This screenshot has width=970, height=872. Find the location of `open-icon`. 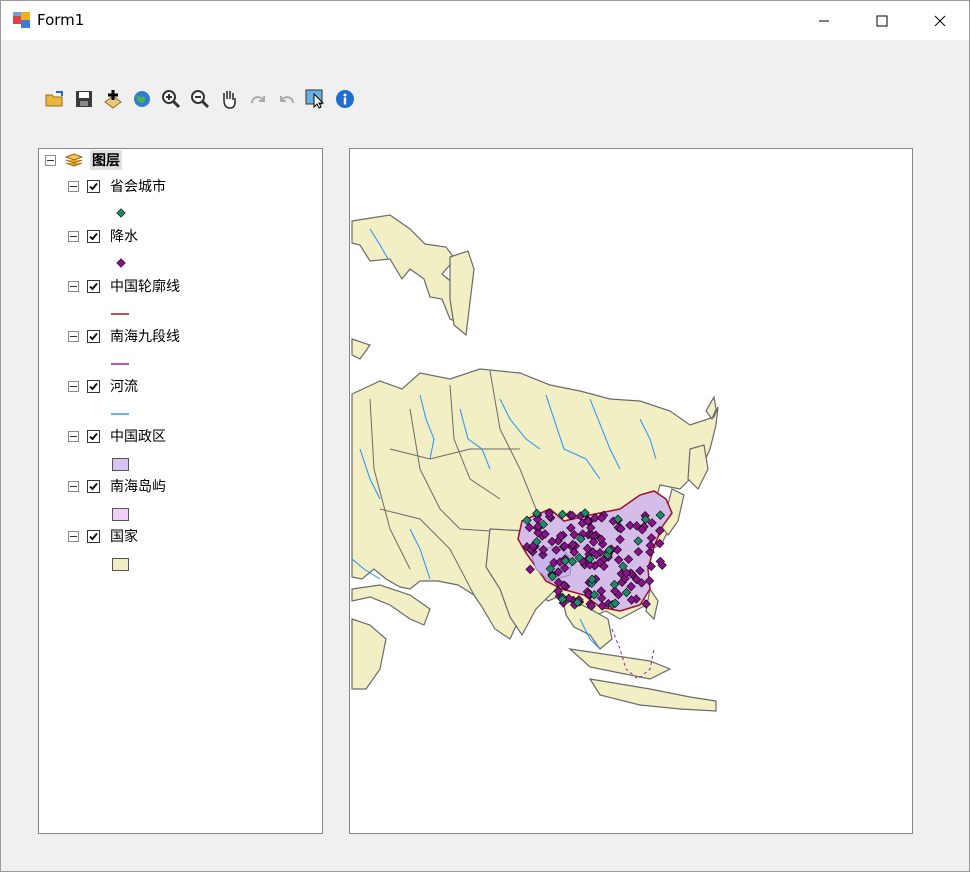

open-icon is located at coordinates (54, 99).